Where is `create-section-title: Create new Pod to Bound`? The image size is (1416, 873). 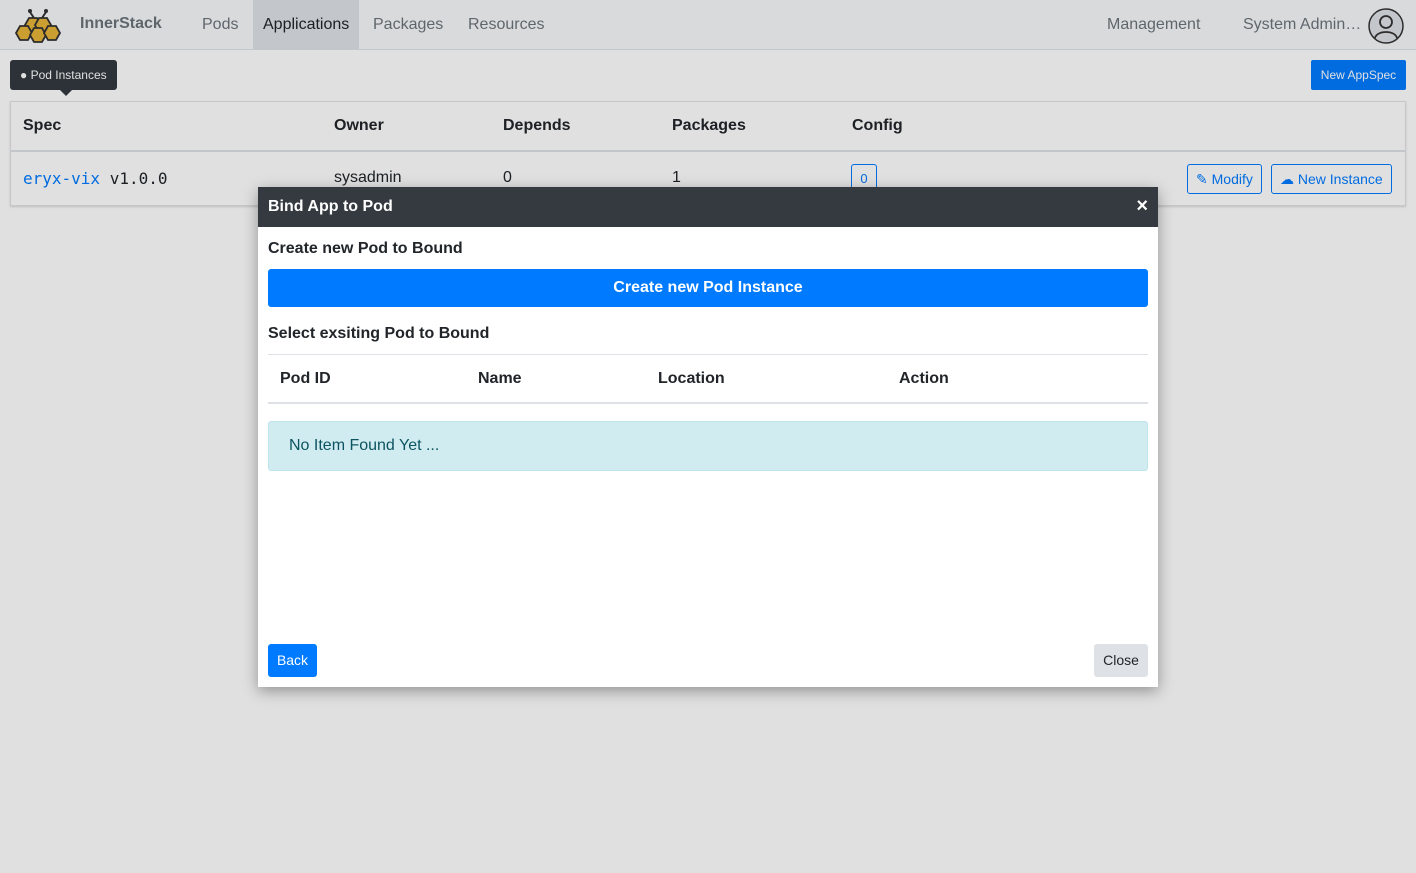 create-section-title: Create new Pod to Bound is located at coordinates (365, 248).